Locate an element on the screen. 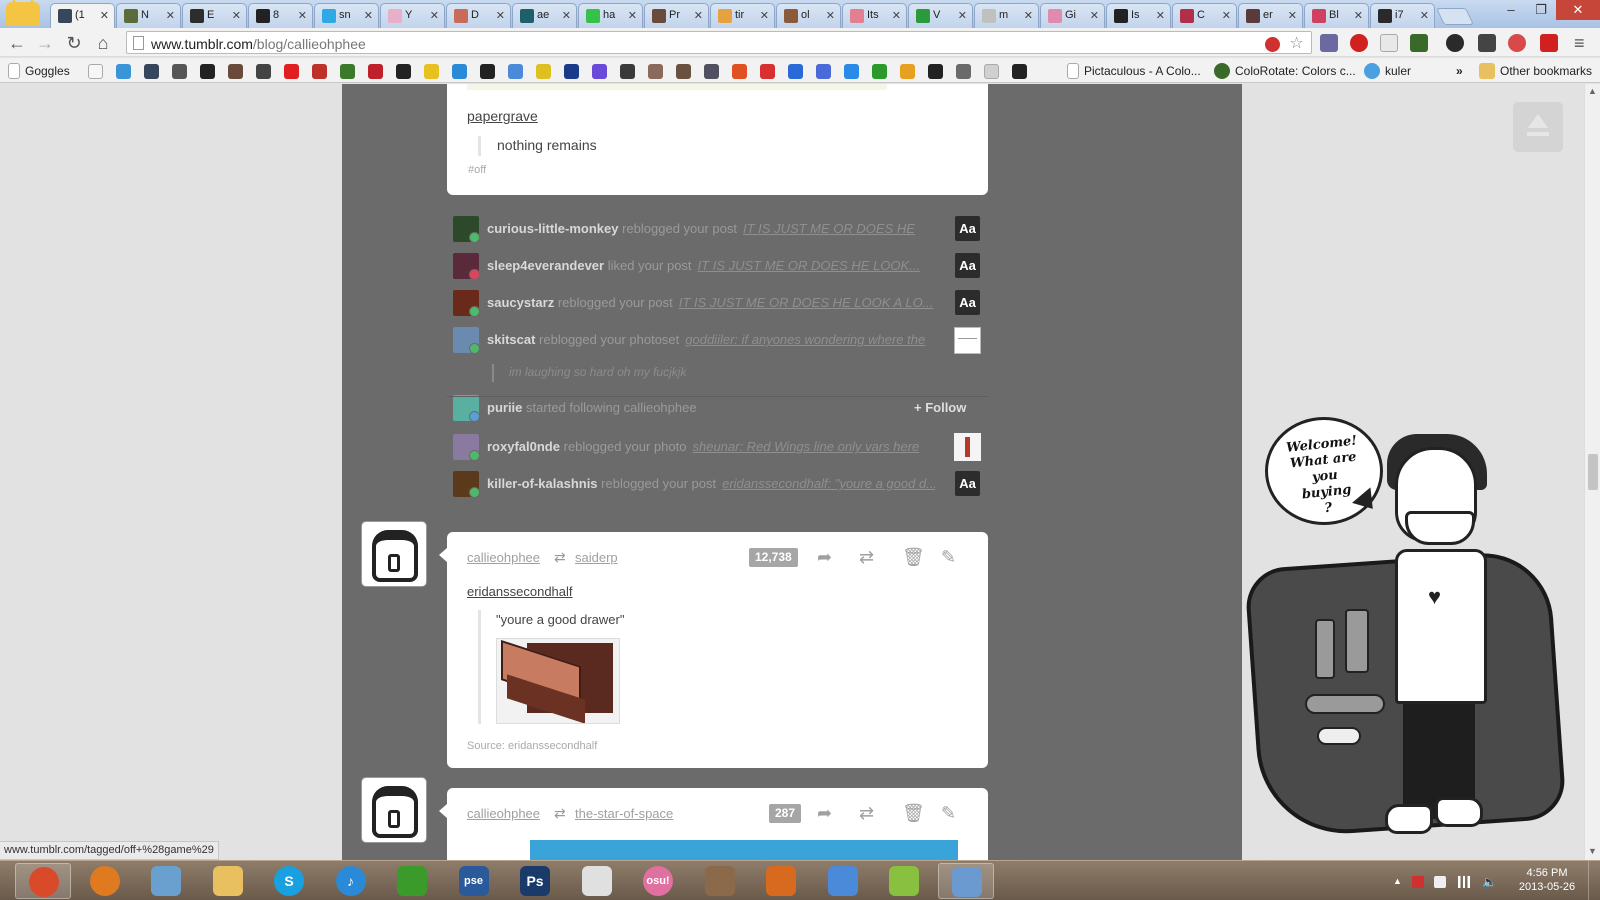 The height and width of the screenshot is (900, 1600). avatar is located at coordinates (394, 810).